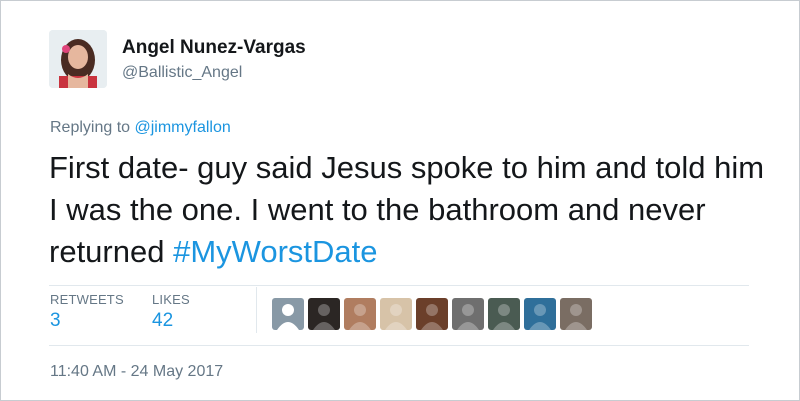 This screenshot has height=401, width=800. Describe the element at coordinates (256, 310) in the screenshot. I see `stats-separator` at that location.